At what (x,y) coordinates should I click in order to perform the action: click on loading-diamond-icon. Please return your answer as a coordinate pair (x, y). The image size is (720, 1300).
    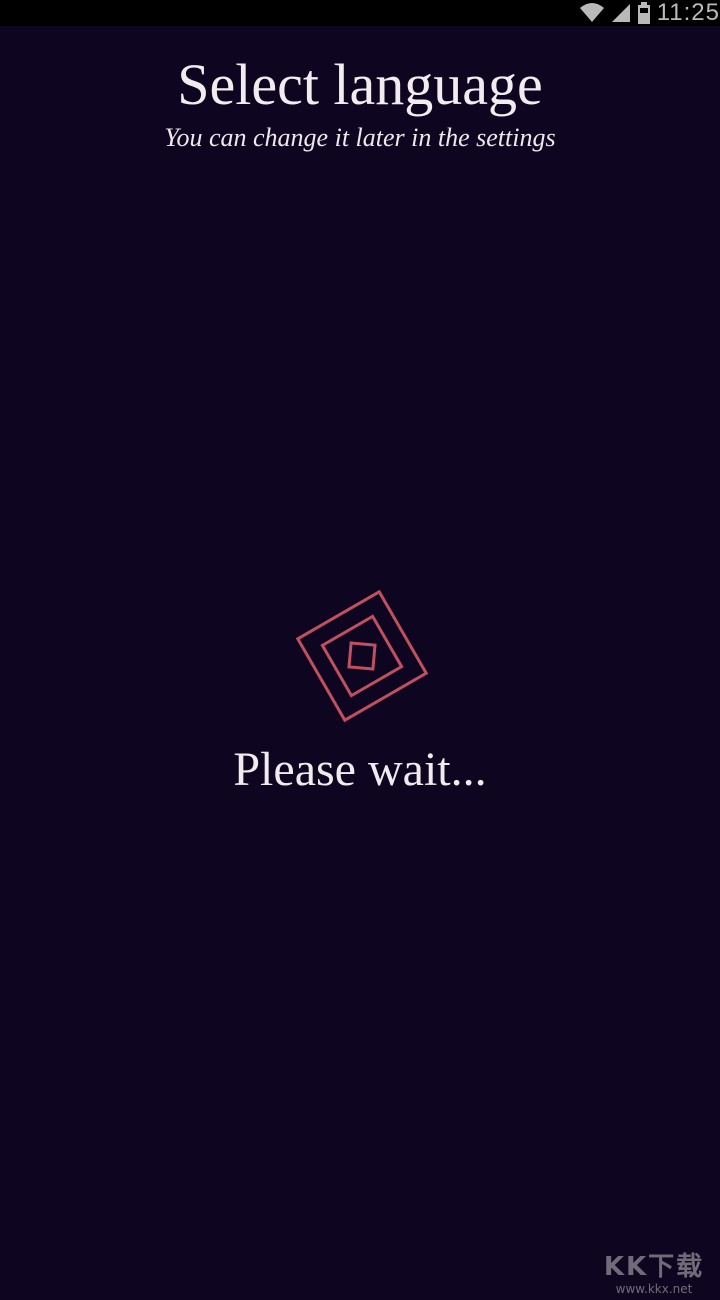
    Looking at the image, I should click on (362, 656).